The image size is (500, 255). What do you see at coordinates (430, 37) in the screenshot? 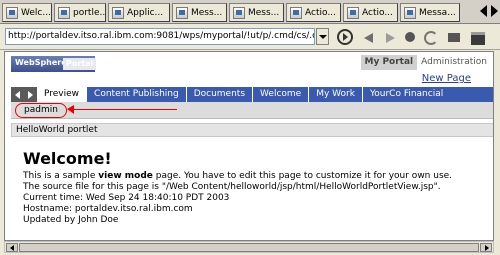
I see `reload-icon` at bounding box center [430, 37].